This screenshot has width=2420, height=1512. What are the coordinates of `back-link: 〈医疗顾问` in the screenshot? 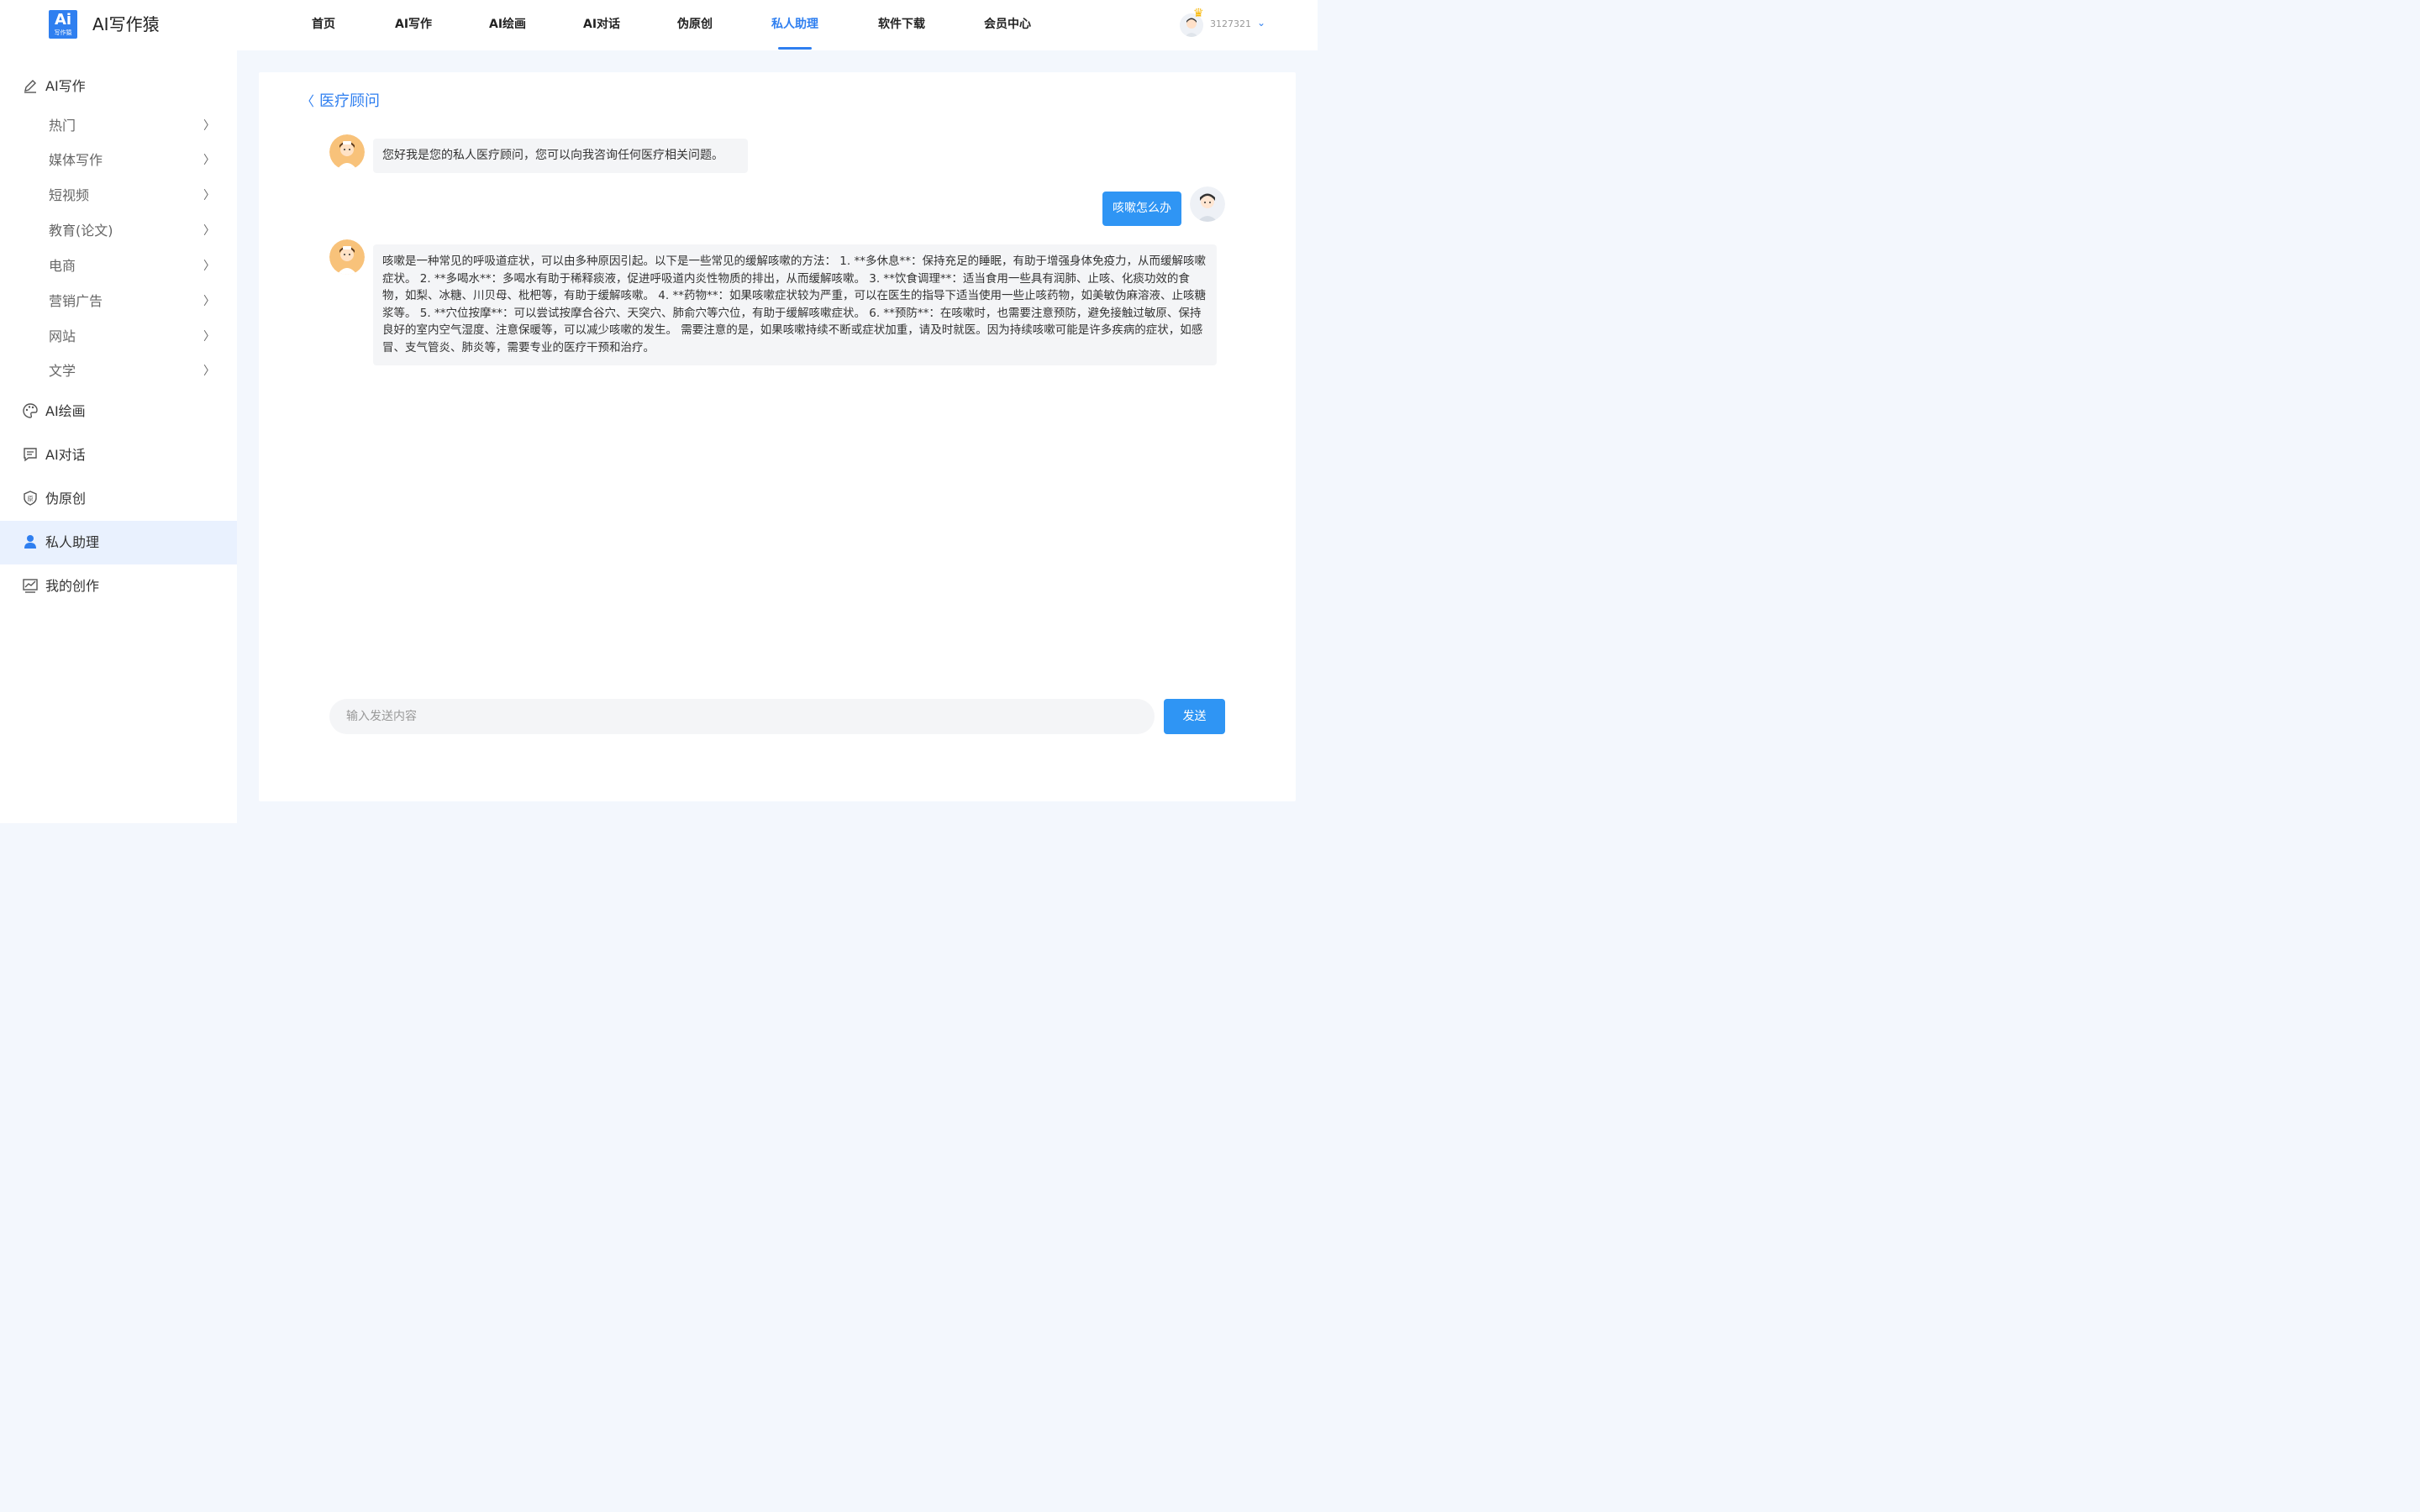 It's located at (340, 102).